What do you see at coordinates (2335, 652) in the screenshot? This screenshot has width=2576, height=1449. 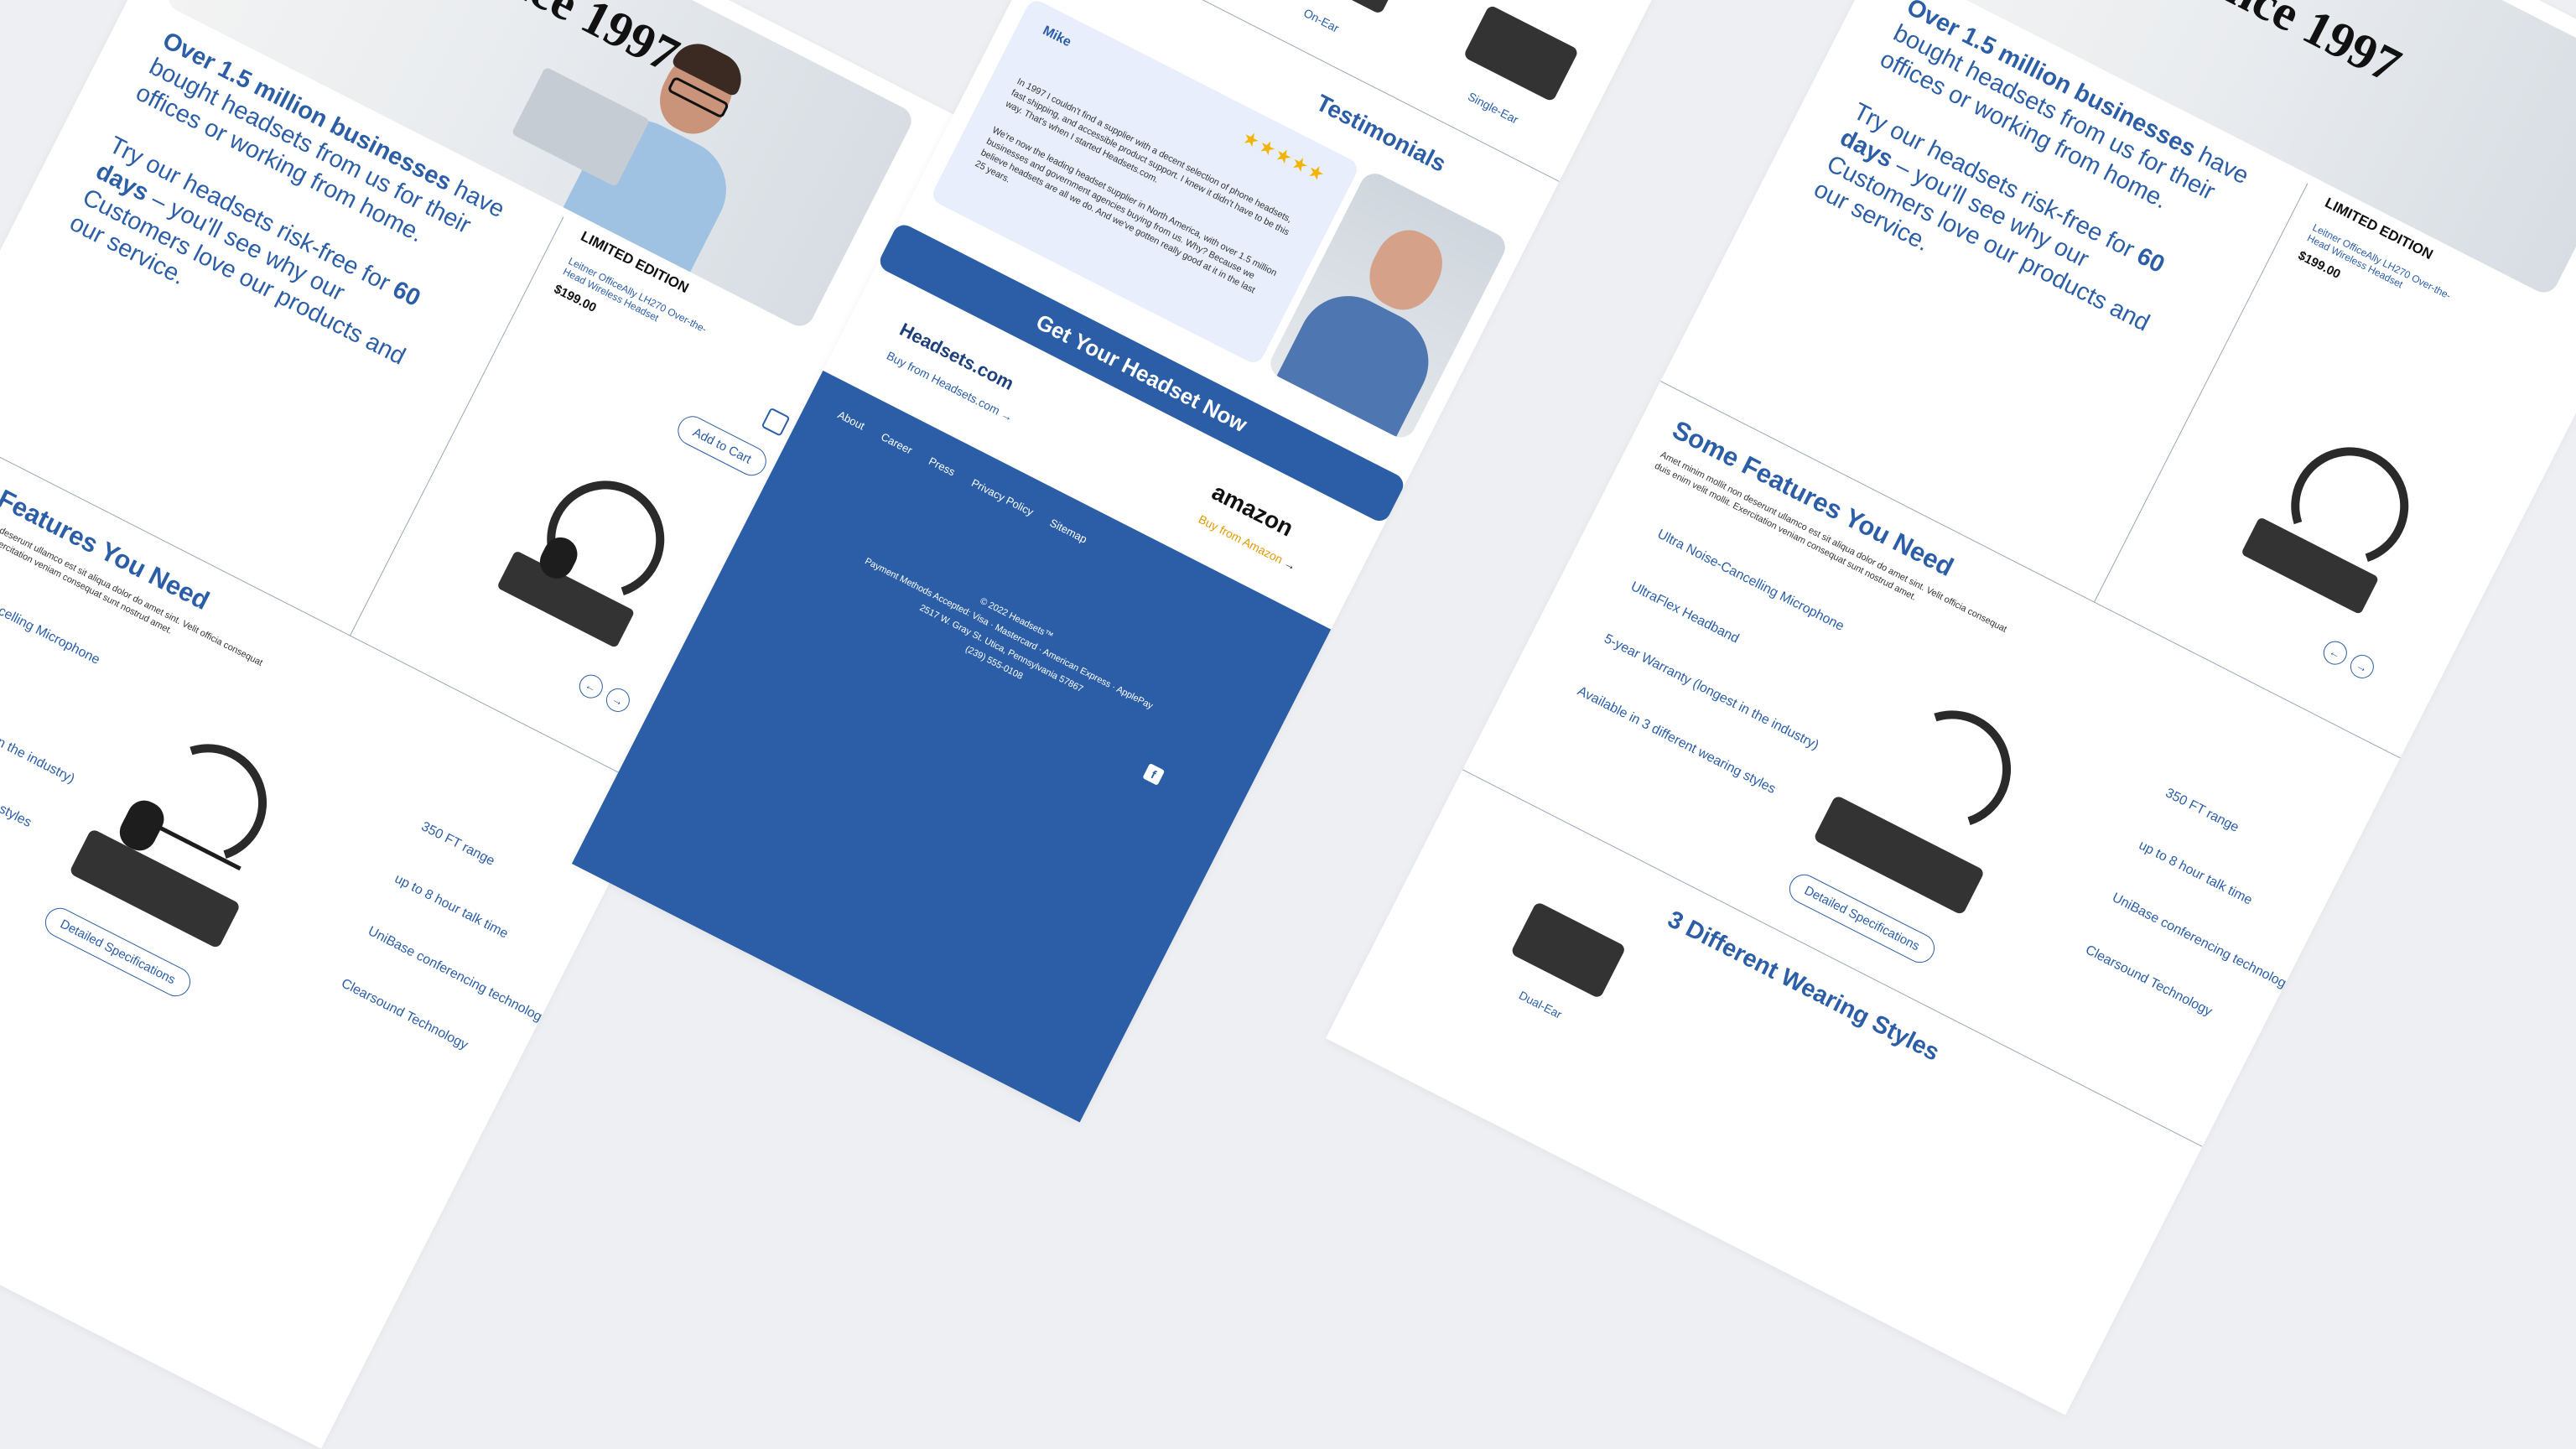 I see `prev-arrow-button-right: ←` at bounding box center [2335, 652].